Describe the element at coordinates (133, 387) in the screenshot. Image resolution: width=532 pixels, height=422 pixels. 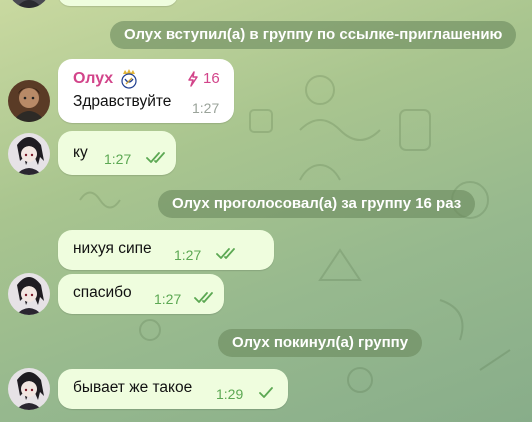
I see `message-text: бывает же такое` at that location.